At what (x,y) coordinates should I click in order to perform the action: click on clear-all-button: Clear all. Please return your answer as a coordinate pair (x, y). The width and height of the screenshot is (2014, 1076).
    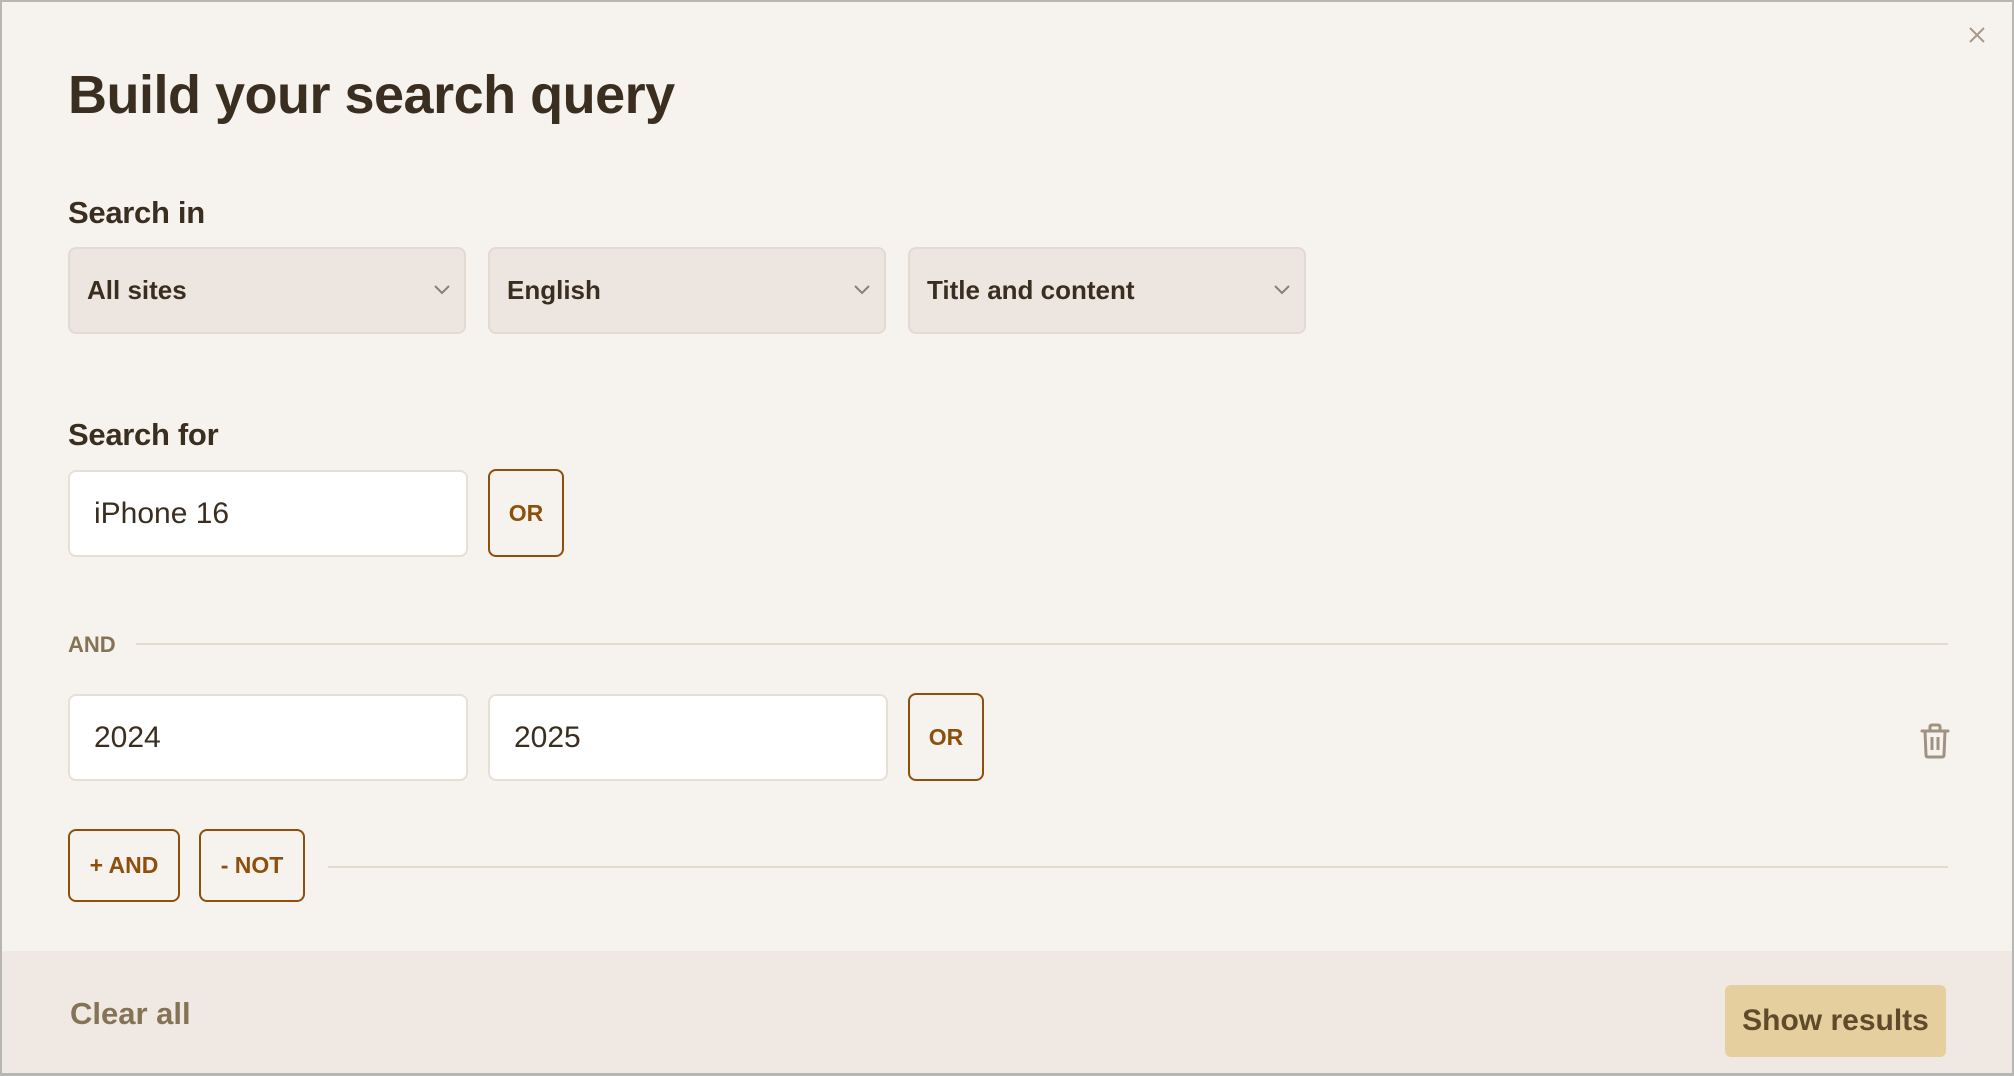
    Looking at the image, I should click on (130, 1014).